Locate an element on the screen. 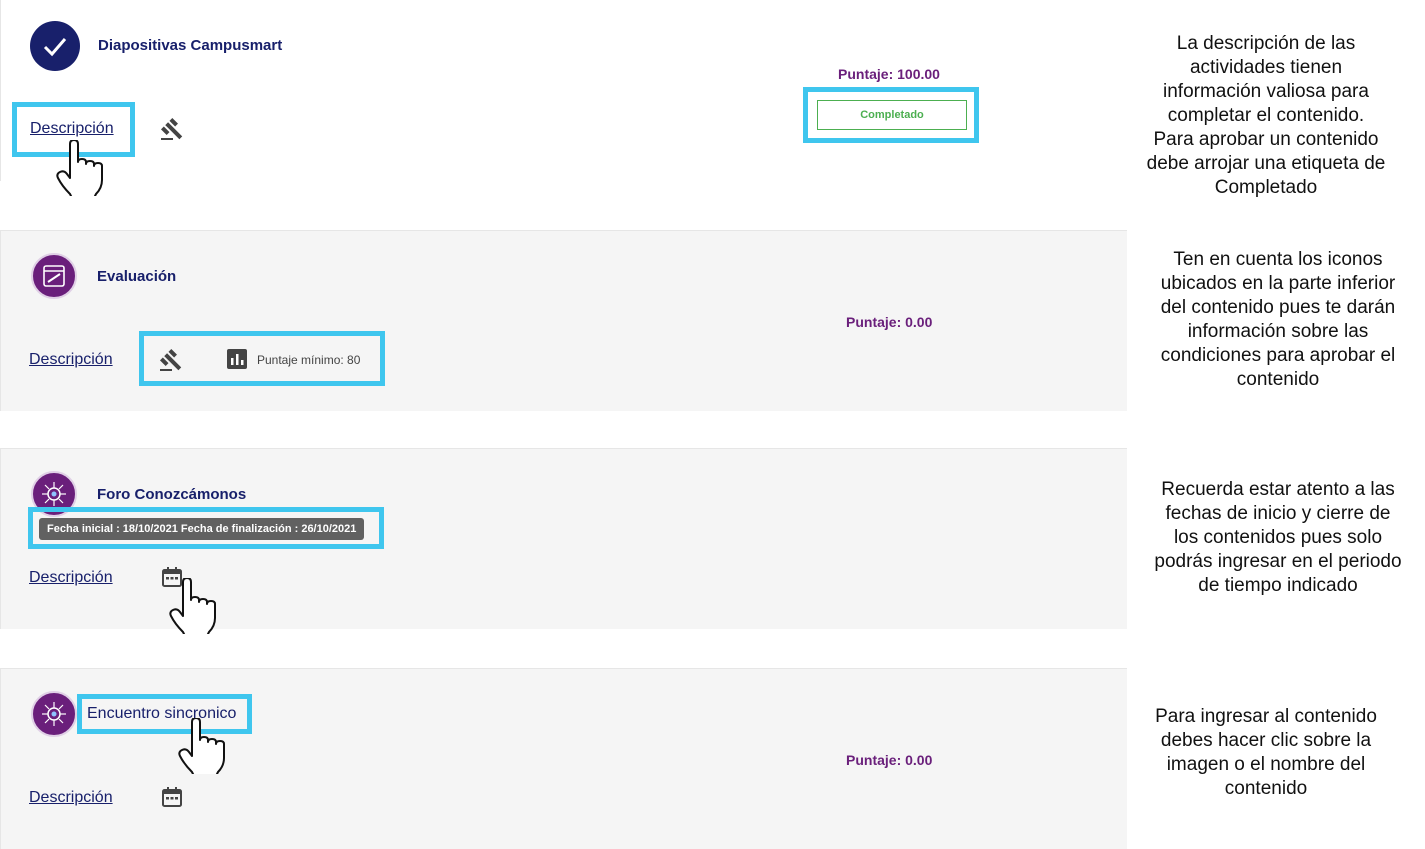 The width and height of the screenshot is (1425, 849). completed-check-icon is located at coordinates (55, 46).